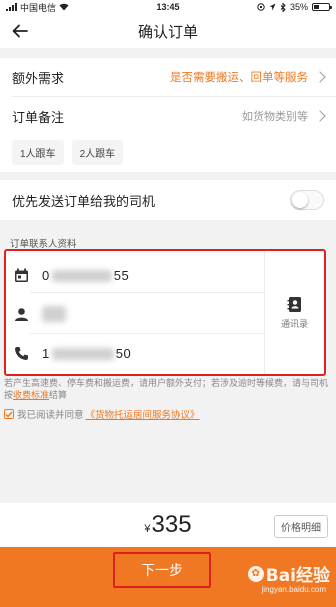 The image size is (336, 607). Describe the element at coordinates (168, 152) in the screenshot. I see `note-tags: 1人跟车 2人跟车` at that location.